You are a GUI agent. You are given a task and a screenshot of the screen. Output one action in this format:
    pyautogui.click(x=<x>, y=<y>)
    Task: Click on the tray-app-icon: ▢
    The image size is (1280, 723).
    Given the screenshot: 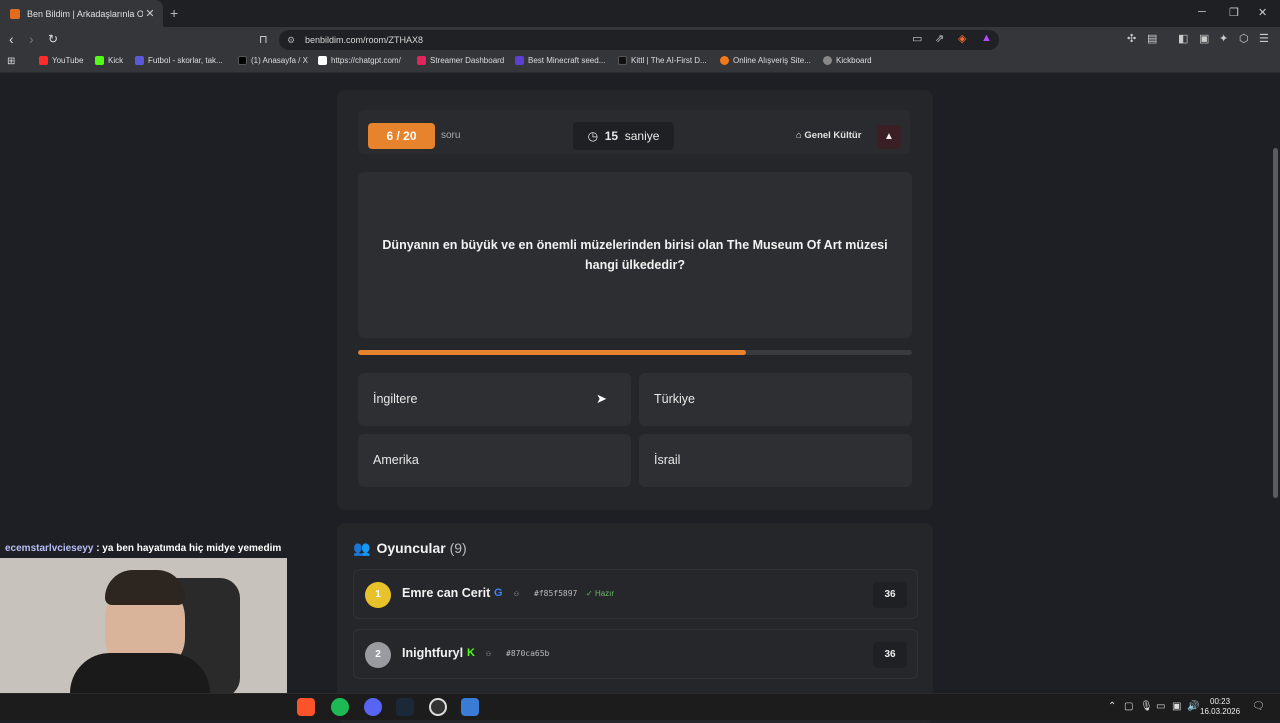 What is the action you would take?
    pyautogui.click(x=1128, y=706)
    